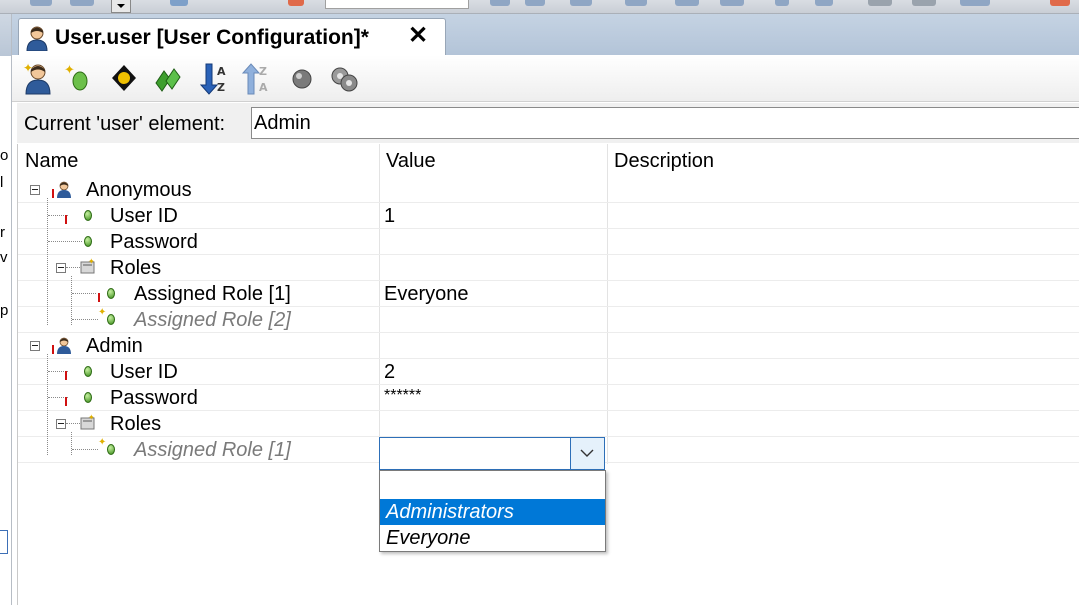  What do you see at coordinates (665, 123) in the screenshot?
I see `current-element-field` at bounding box center [665, 123].